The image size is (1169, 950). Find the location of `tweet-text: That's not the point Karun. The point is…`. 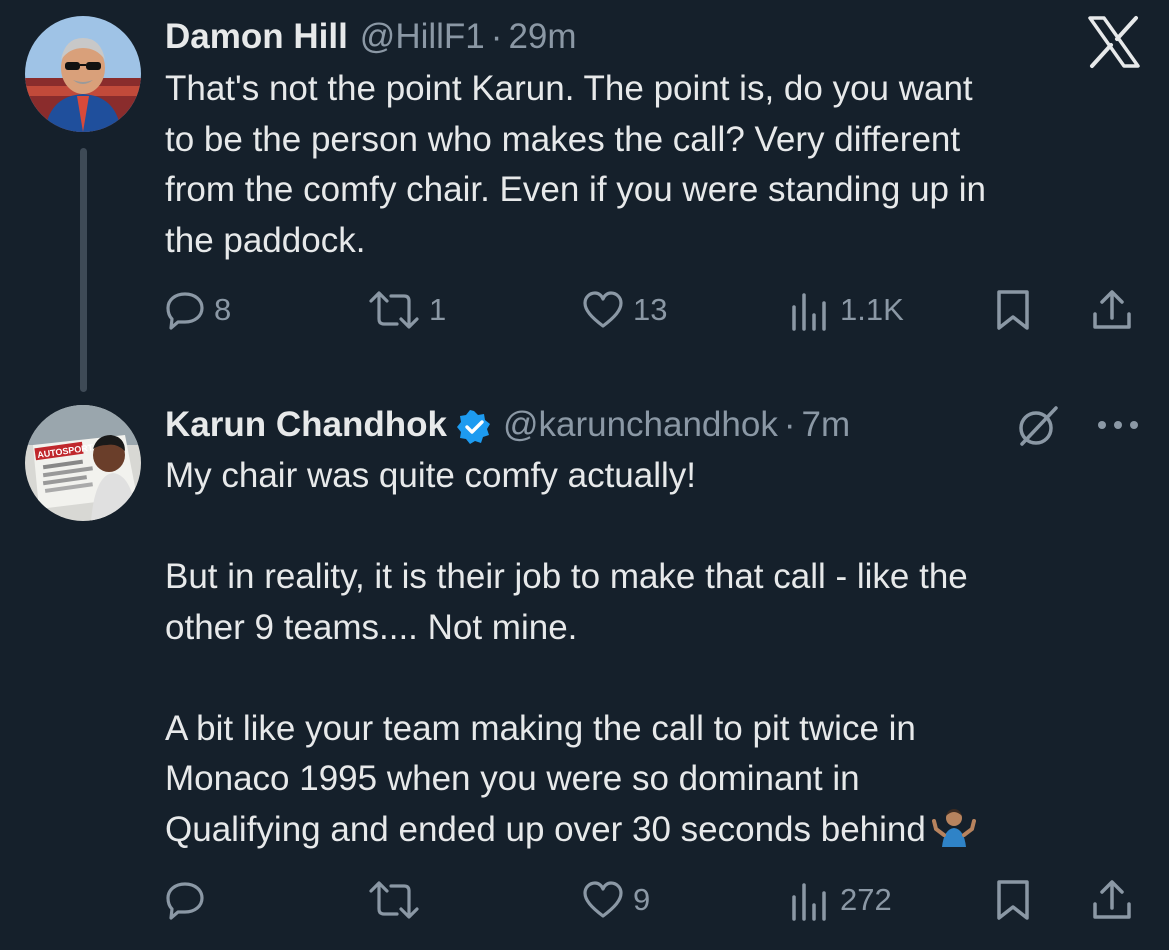

tweet-text: That's not the point Karun. The point is… is located at coordinates (575, 164).